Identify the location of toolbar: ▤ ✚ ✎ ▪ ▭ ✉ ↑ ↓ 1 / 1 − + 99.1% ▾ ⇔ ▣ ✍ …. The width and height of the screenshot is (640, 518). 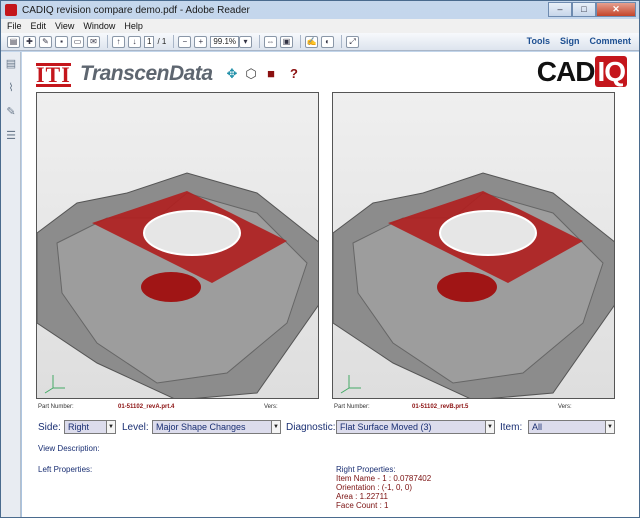
(320, 42).